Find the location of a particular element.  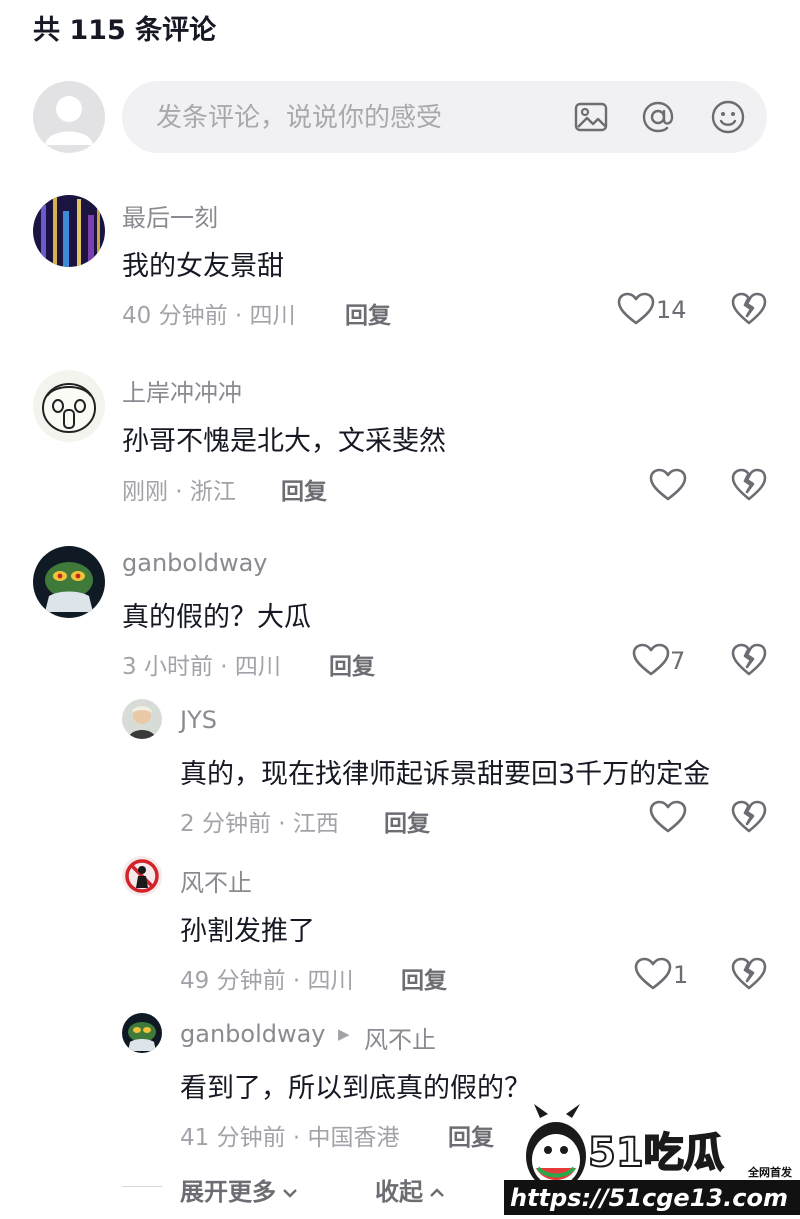

comment-username: 上岸冲冲冲 is located at coordinates (182, 390).